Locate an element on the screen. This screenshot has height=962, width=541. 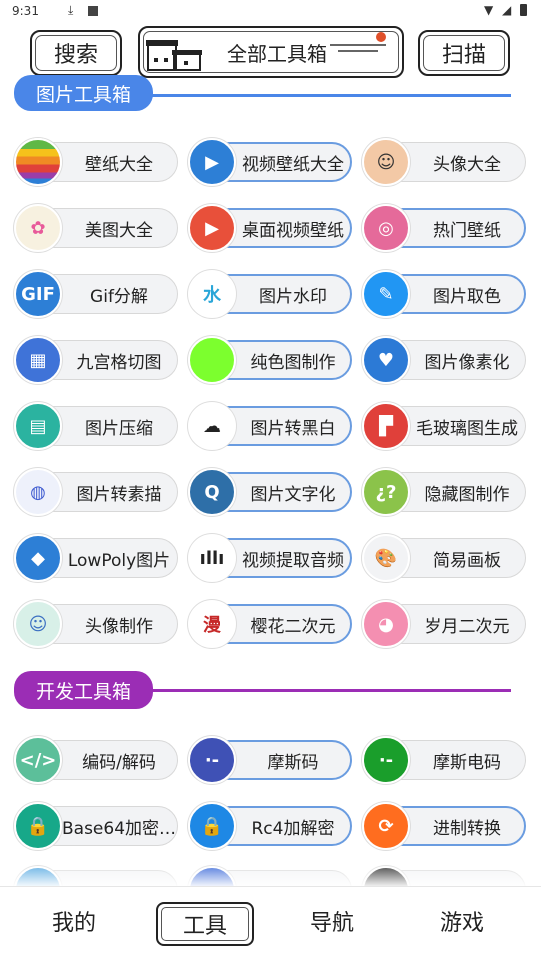
dev-tools-header: 开发工具箱 is located at coordinates (263, 690).